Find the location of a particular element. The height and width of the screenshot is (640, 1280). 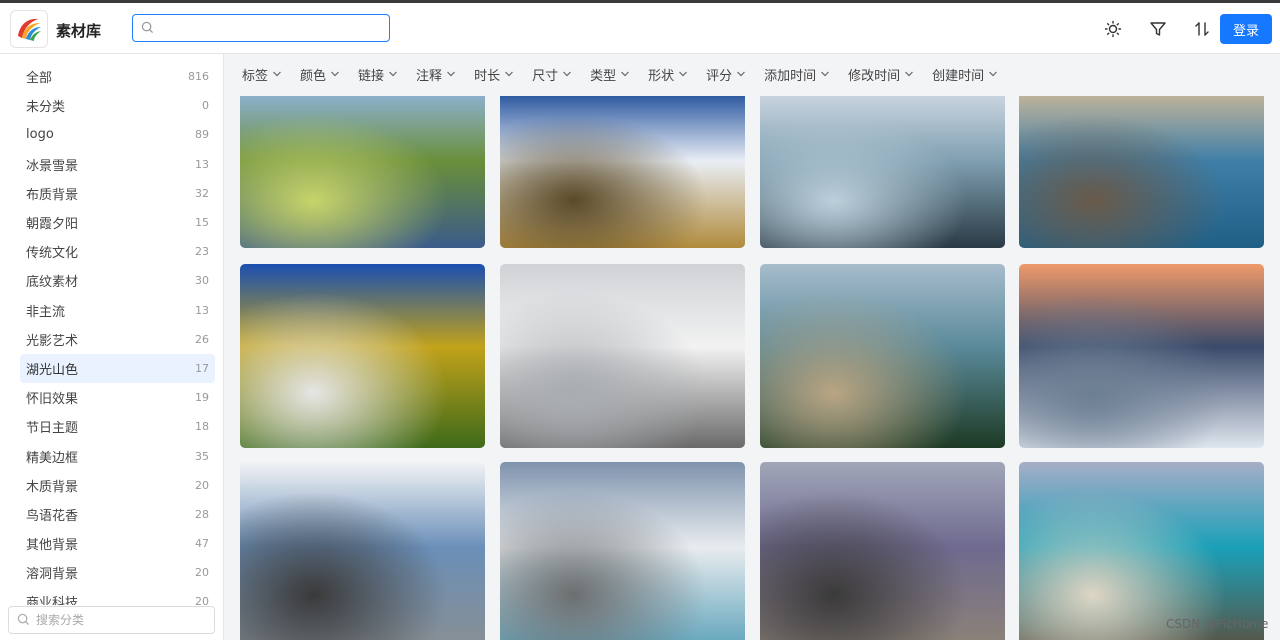

category-item: 传统文化 23 is located at coordinates (117, 251).